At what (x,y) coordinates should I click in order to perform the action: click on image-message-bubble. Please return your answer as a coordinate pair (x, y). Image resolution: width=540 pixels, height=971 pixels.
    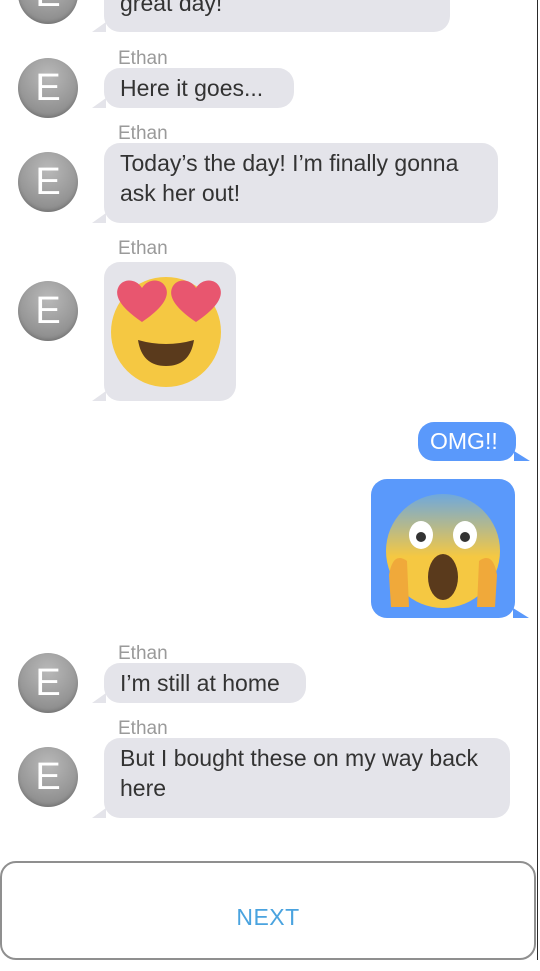
    Looking at the image, I should click on (164, 331).